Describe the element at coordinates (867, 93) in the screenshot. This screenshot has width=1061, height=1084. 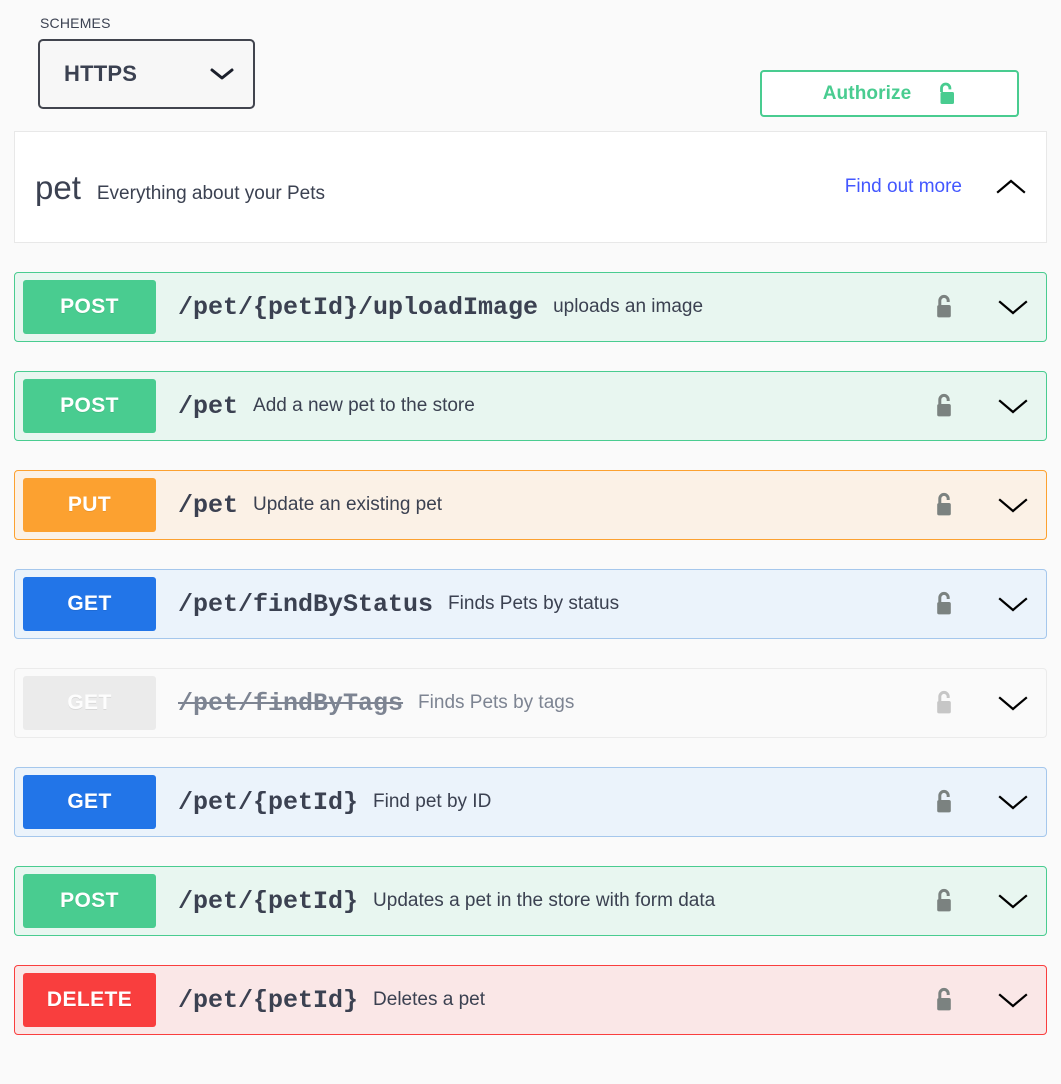
I see `authorize-button-label: Authorize` at that location.